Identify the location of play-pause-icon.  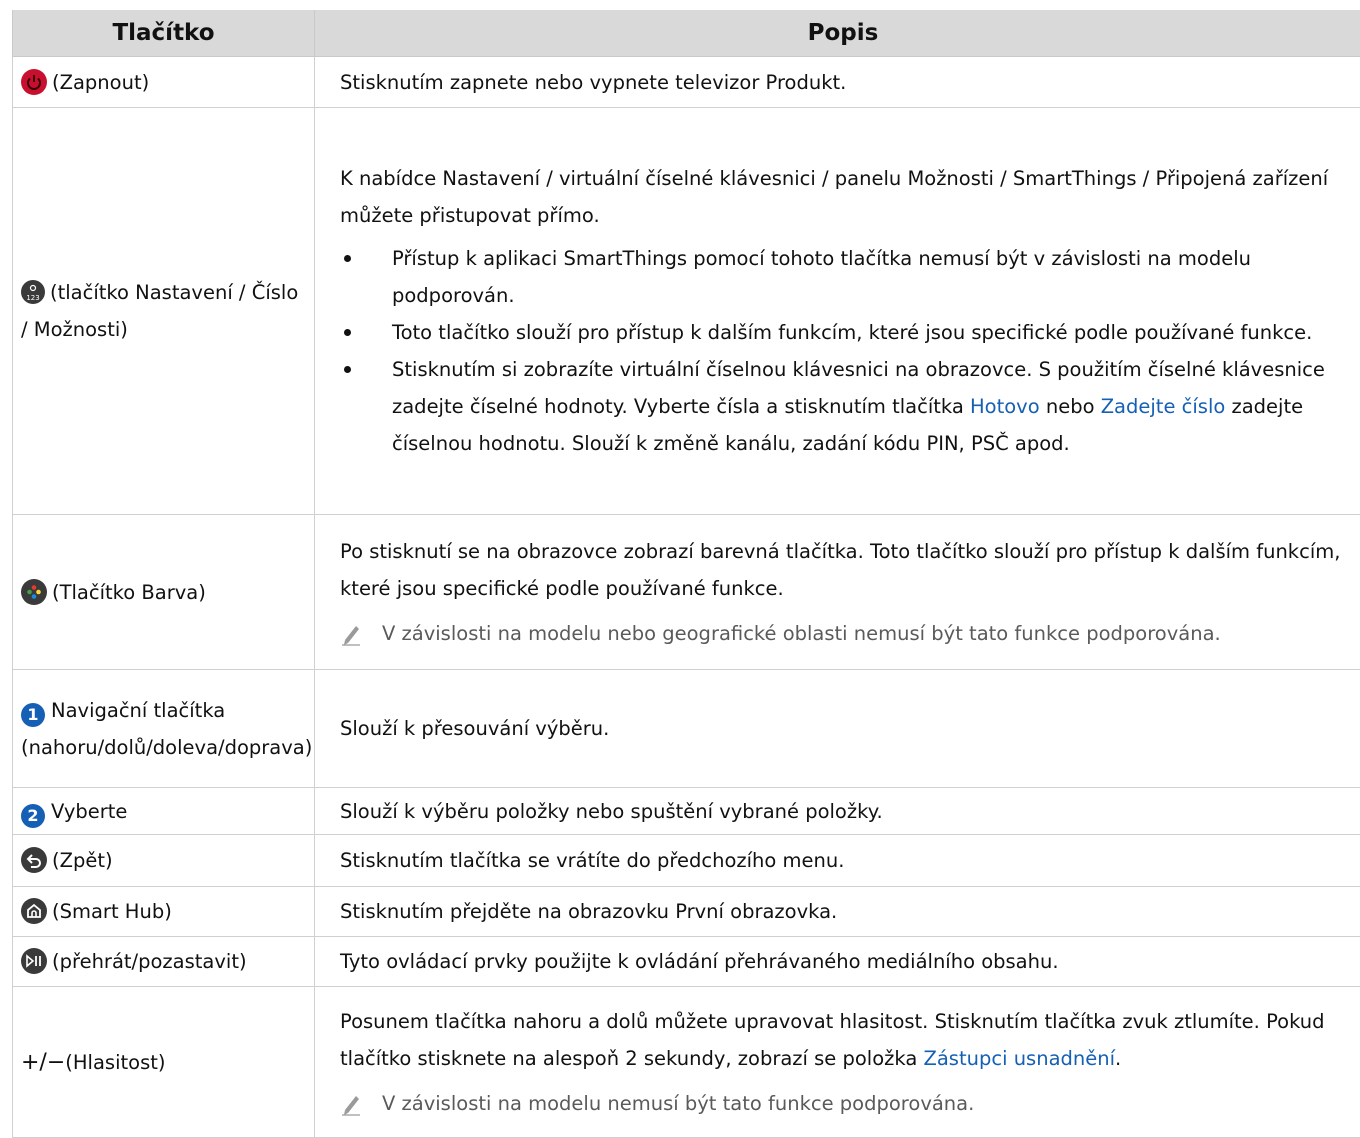
(34, 961).